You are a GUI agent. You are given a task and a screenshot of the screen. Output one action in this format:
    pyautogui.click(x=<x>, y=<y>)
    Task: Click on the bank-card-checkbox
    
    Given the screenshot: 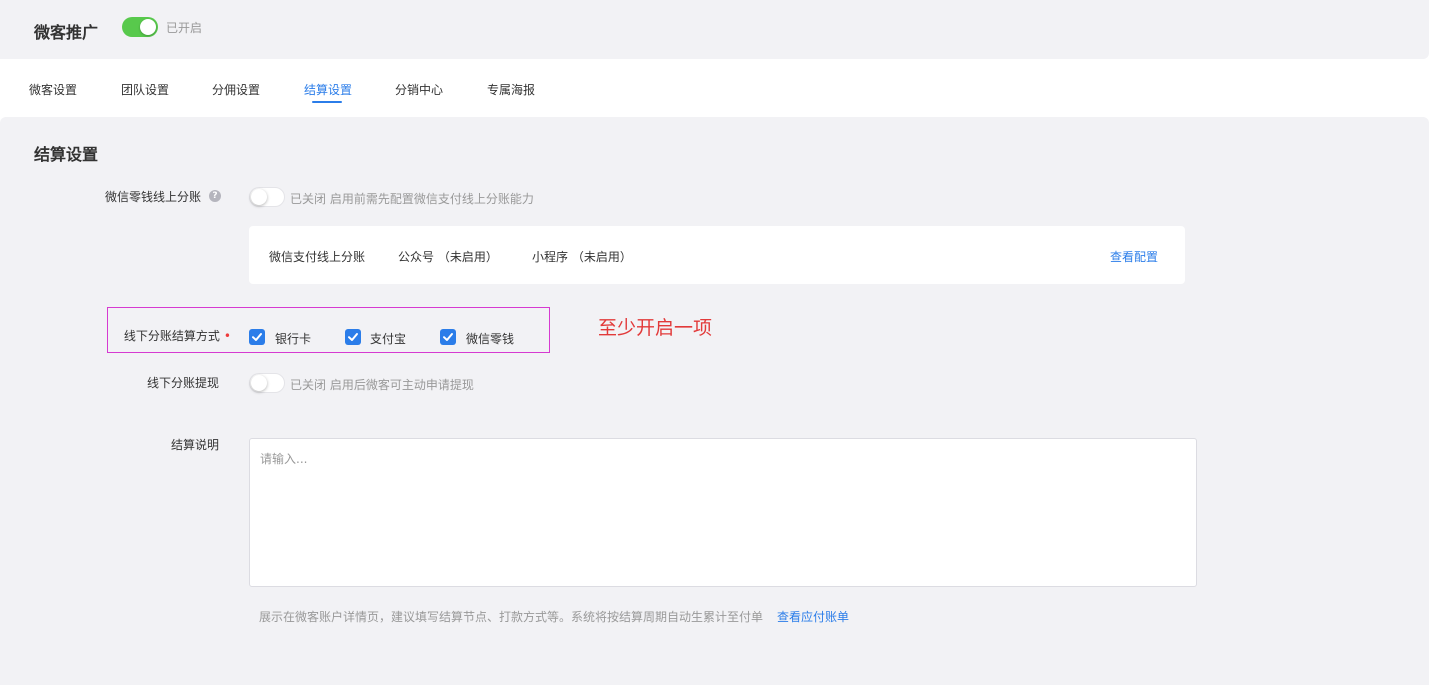 What is the action you would take?
    pyautogui.click(x=257, y=337)
    